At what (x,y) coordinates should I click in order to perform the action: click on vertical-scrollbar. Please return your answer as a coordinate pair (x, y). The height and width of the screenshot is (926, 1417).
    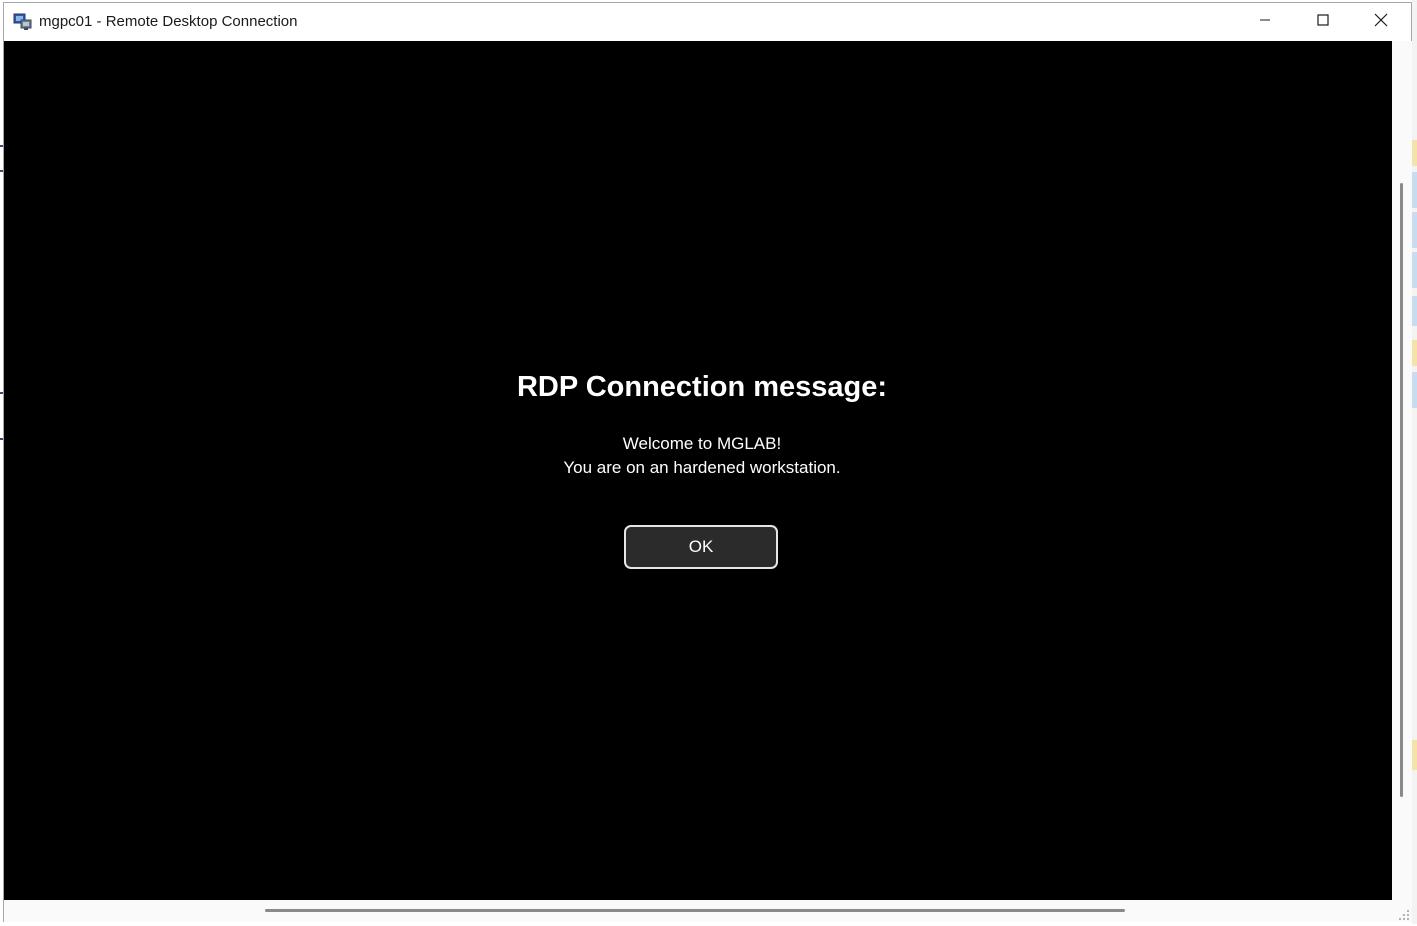
    Looking at the image, I should click on (1402, 470).